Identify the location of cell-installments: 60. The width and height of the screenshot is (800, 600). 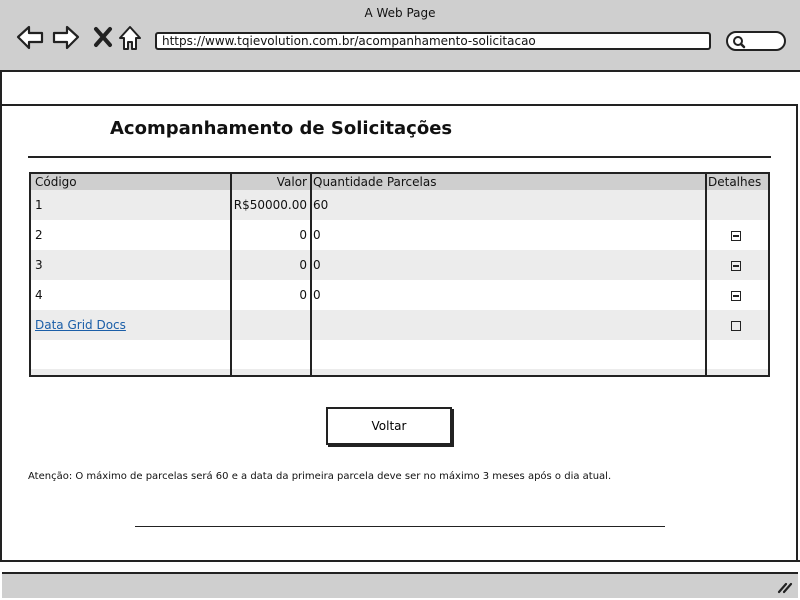
(321, 205).